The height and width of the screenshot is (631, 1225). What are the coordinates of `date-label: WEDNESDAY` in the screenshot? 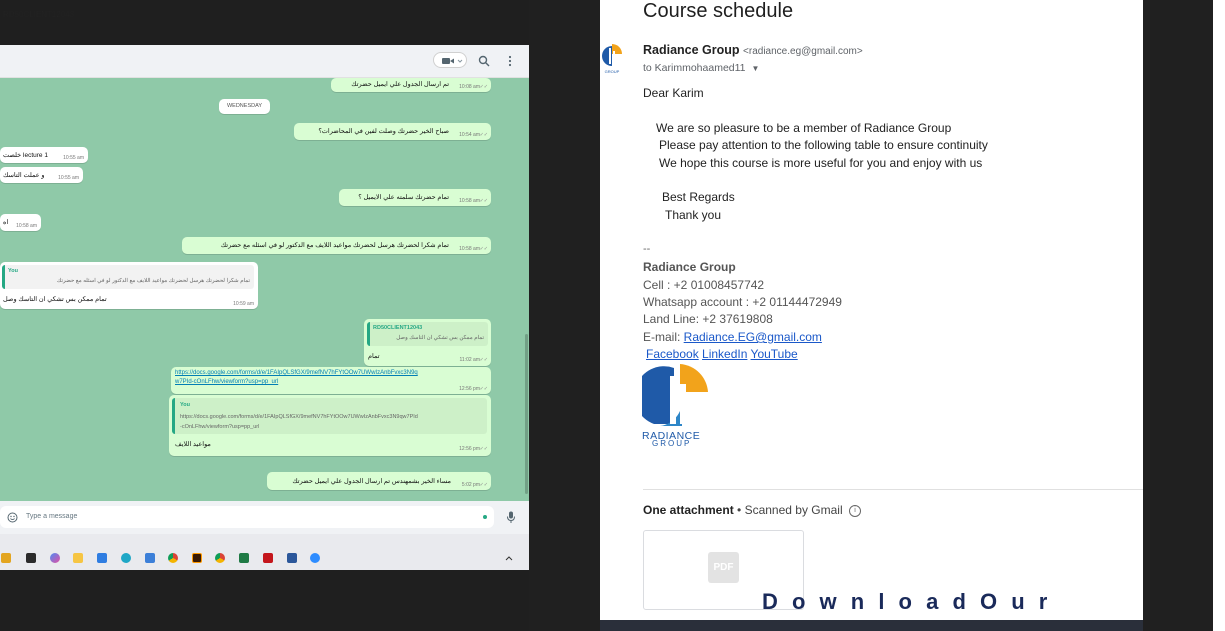 It's located at (244, 106).